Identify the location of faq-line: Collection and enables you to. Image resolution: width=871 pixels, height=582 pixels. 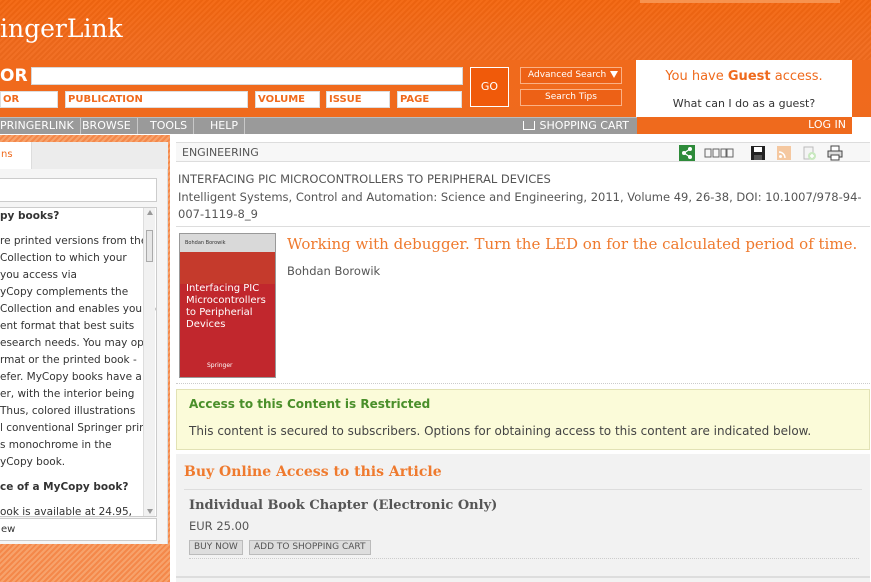
(78, 309).